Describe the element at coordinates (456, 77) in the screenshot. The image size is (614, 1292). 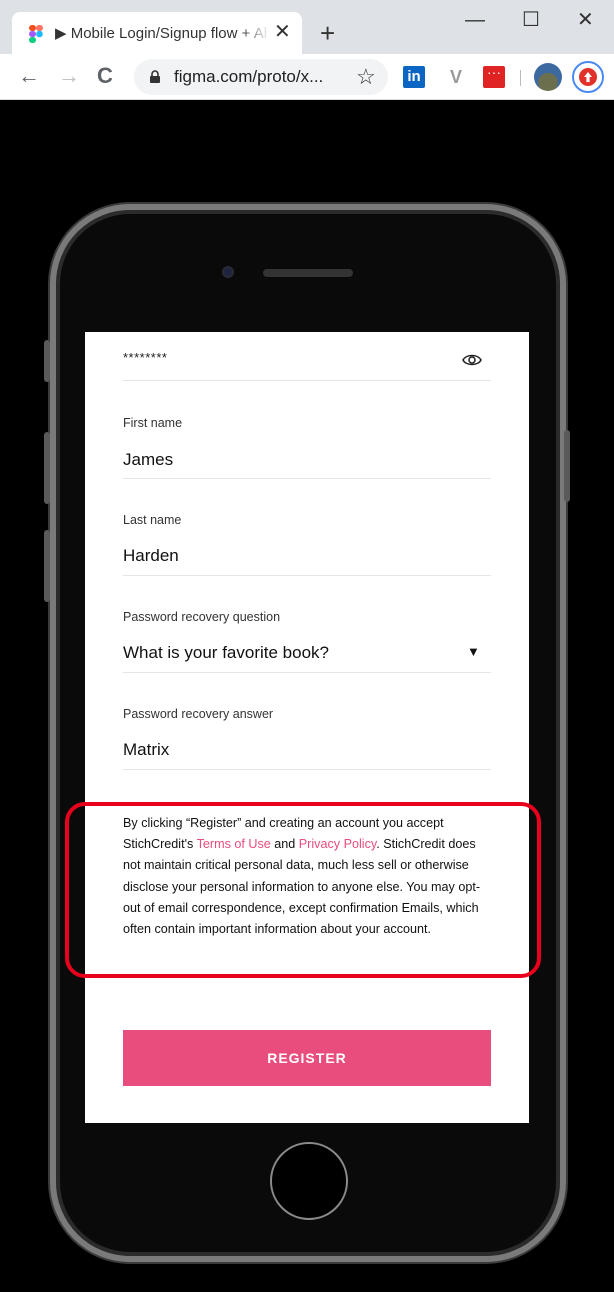
I see `v-extension-icon: V` at that location.